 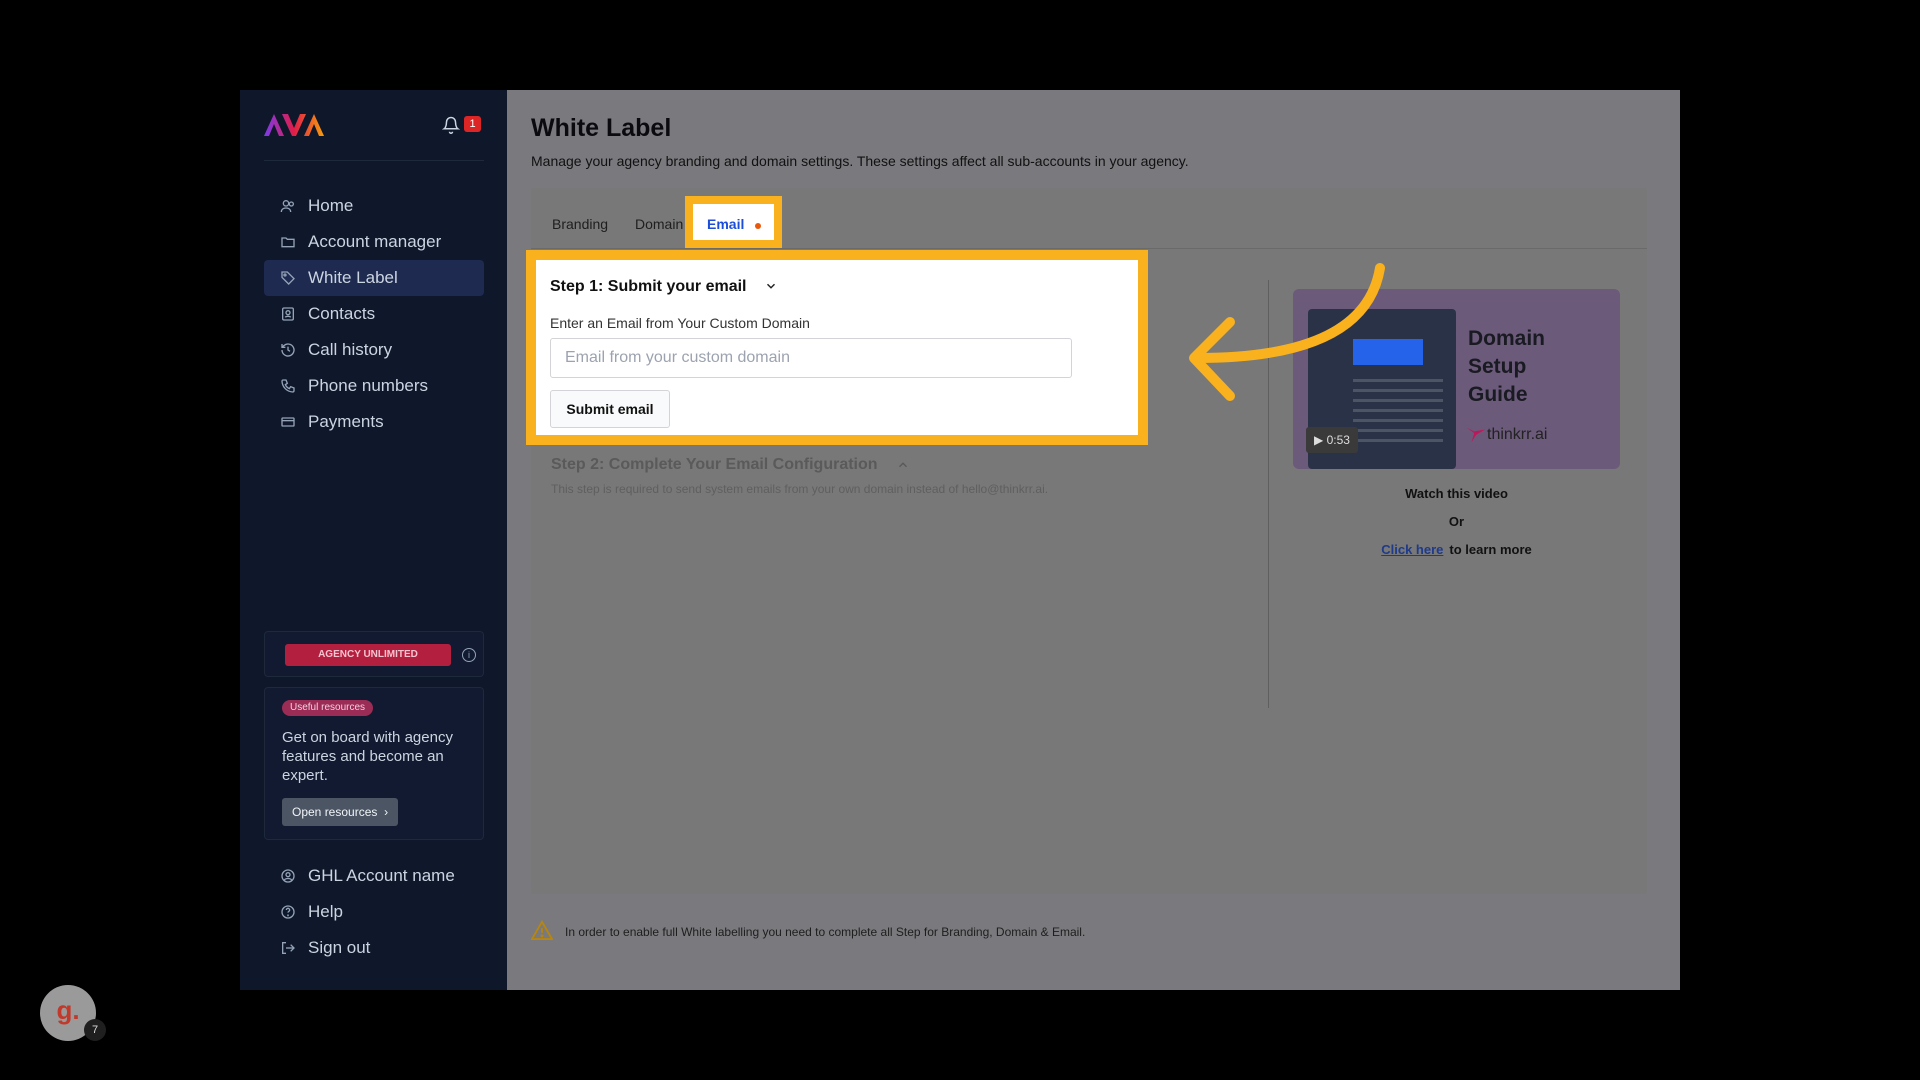 I want to click on email-field-label: Enter an Email from Your Custom Domain, so click(x=680, y=323).